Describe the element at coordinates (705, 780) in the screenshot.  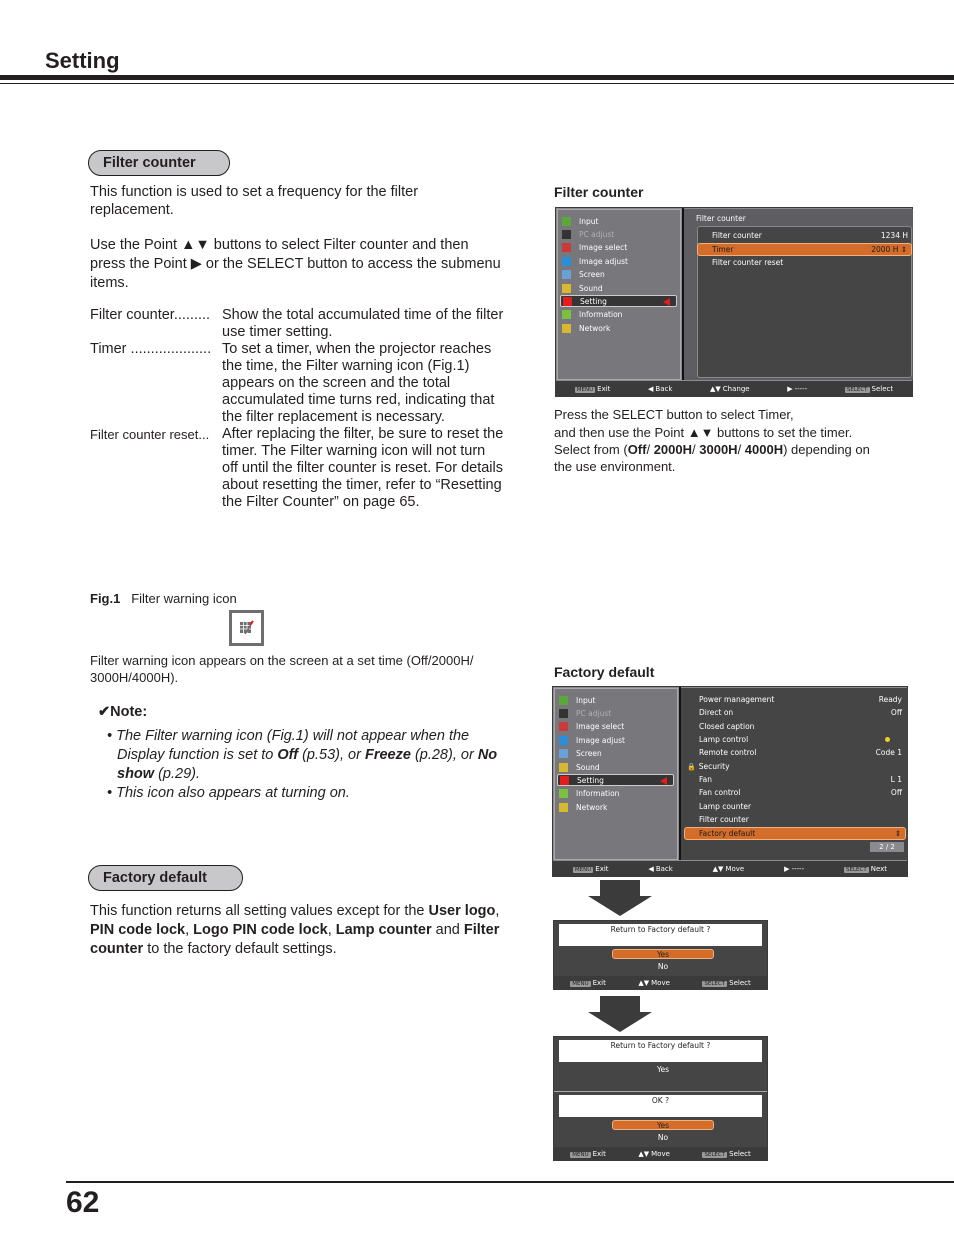
I see `submenu-row-label: Fan` at that location.